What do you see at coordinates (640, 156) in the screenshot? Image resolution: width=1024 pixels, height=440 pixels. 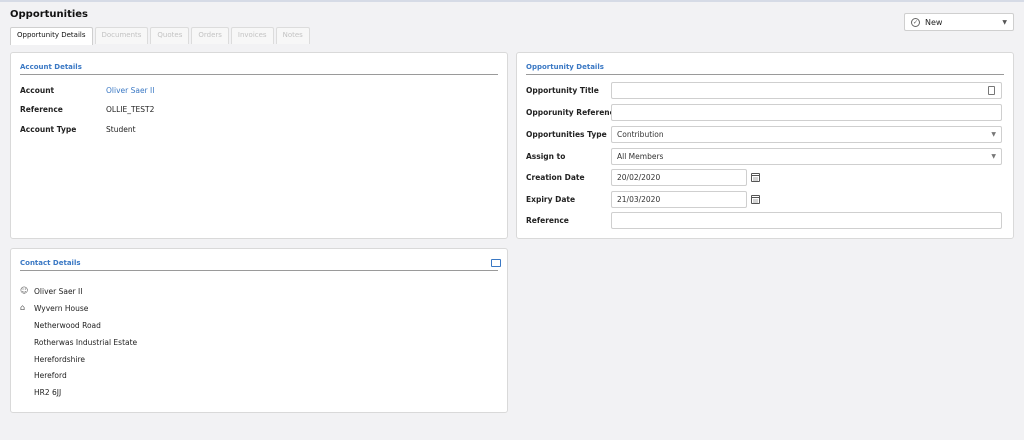 I see `assign-to-value: All Members` at bounding box center [640, 156].